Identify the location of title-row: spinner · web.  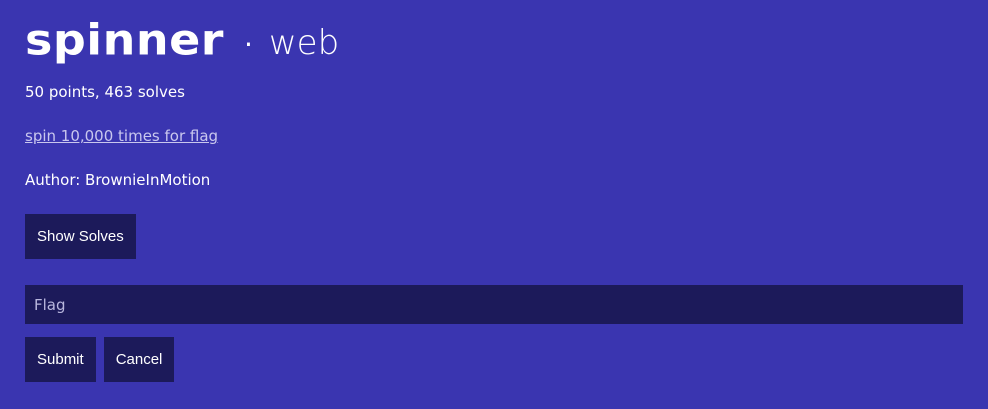
(494, 39).